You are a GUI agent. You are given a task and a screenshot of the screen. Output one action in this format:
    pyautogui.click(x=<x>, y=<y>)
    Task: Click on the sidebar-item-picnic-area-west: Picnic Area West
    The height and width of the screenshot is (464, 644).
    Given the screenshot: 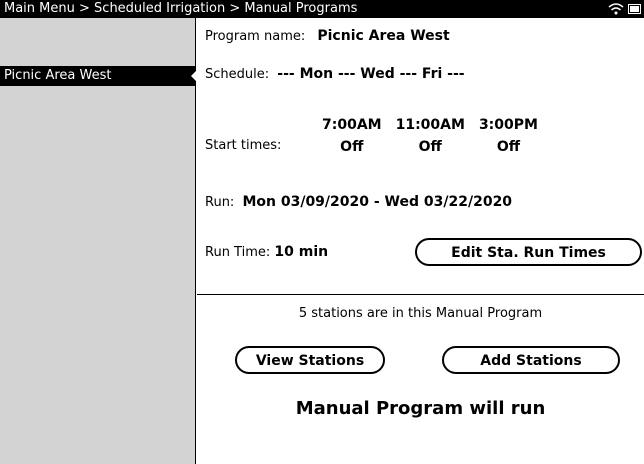 What is the action you would take?
    pyautogui.click(x=98, y=76)
    